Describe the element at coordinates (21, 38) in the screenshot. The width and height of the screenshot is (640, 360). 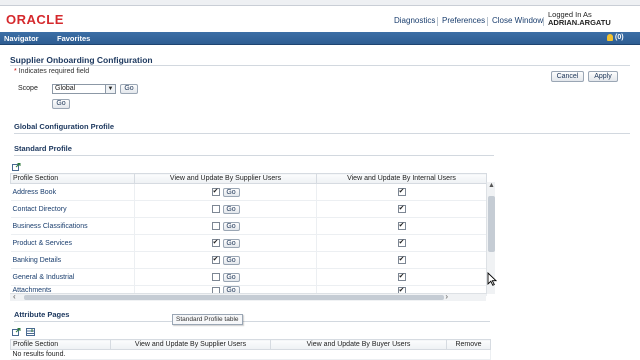
I see `navigator-menu: Navigator` at that location.